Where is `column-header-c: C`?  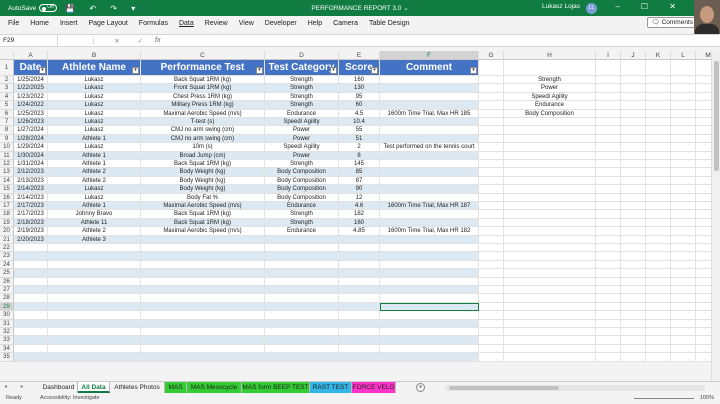 column-header-c: C is located at coordinates (203, 55).